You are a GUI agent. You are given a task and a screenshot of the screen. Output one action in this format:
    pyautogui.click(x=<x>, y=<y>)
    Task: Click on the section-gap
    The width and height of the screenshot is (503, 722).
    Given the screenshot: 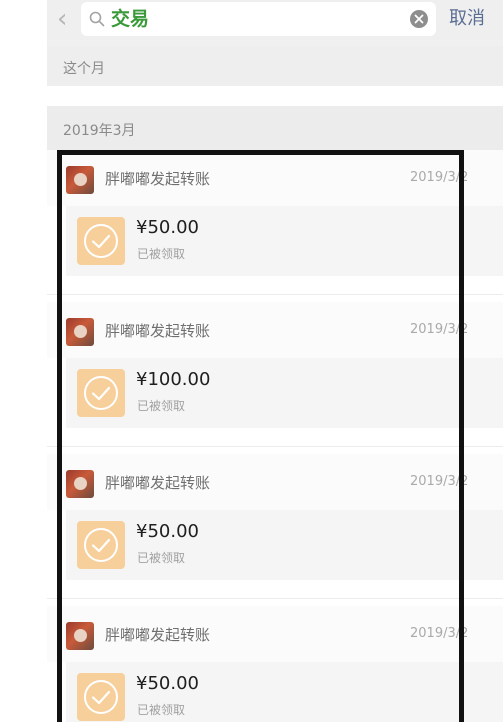 What is the action you would take?
    pyautogui.click(x=275, y=96)
    